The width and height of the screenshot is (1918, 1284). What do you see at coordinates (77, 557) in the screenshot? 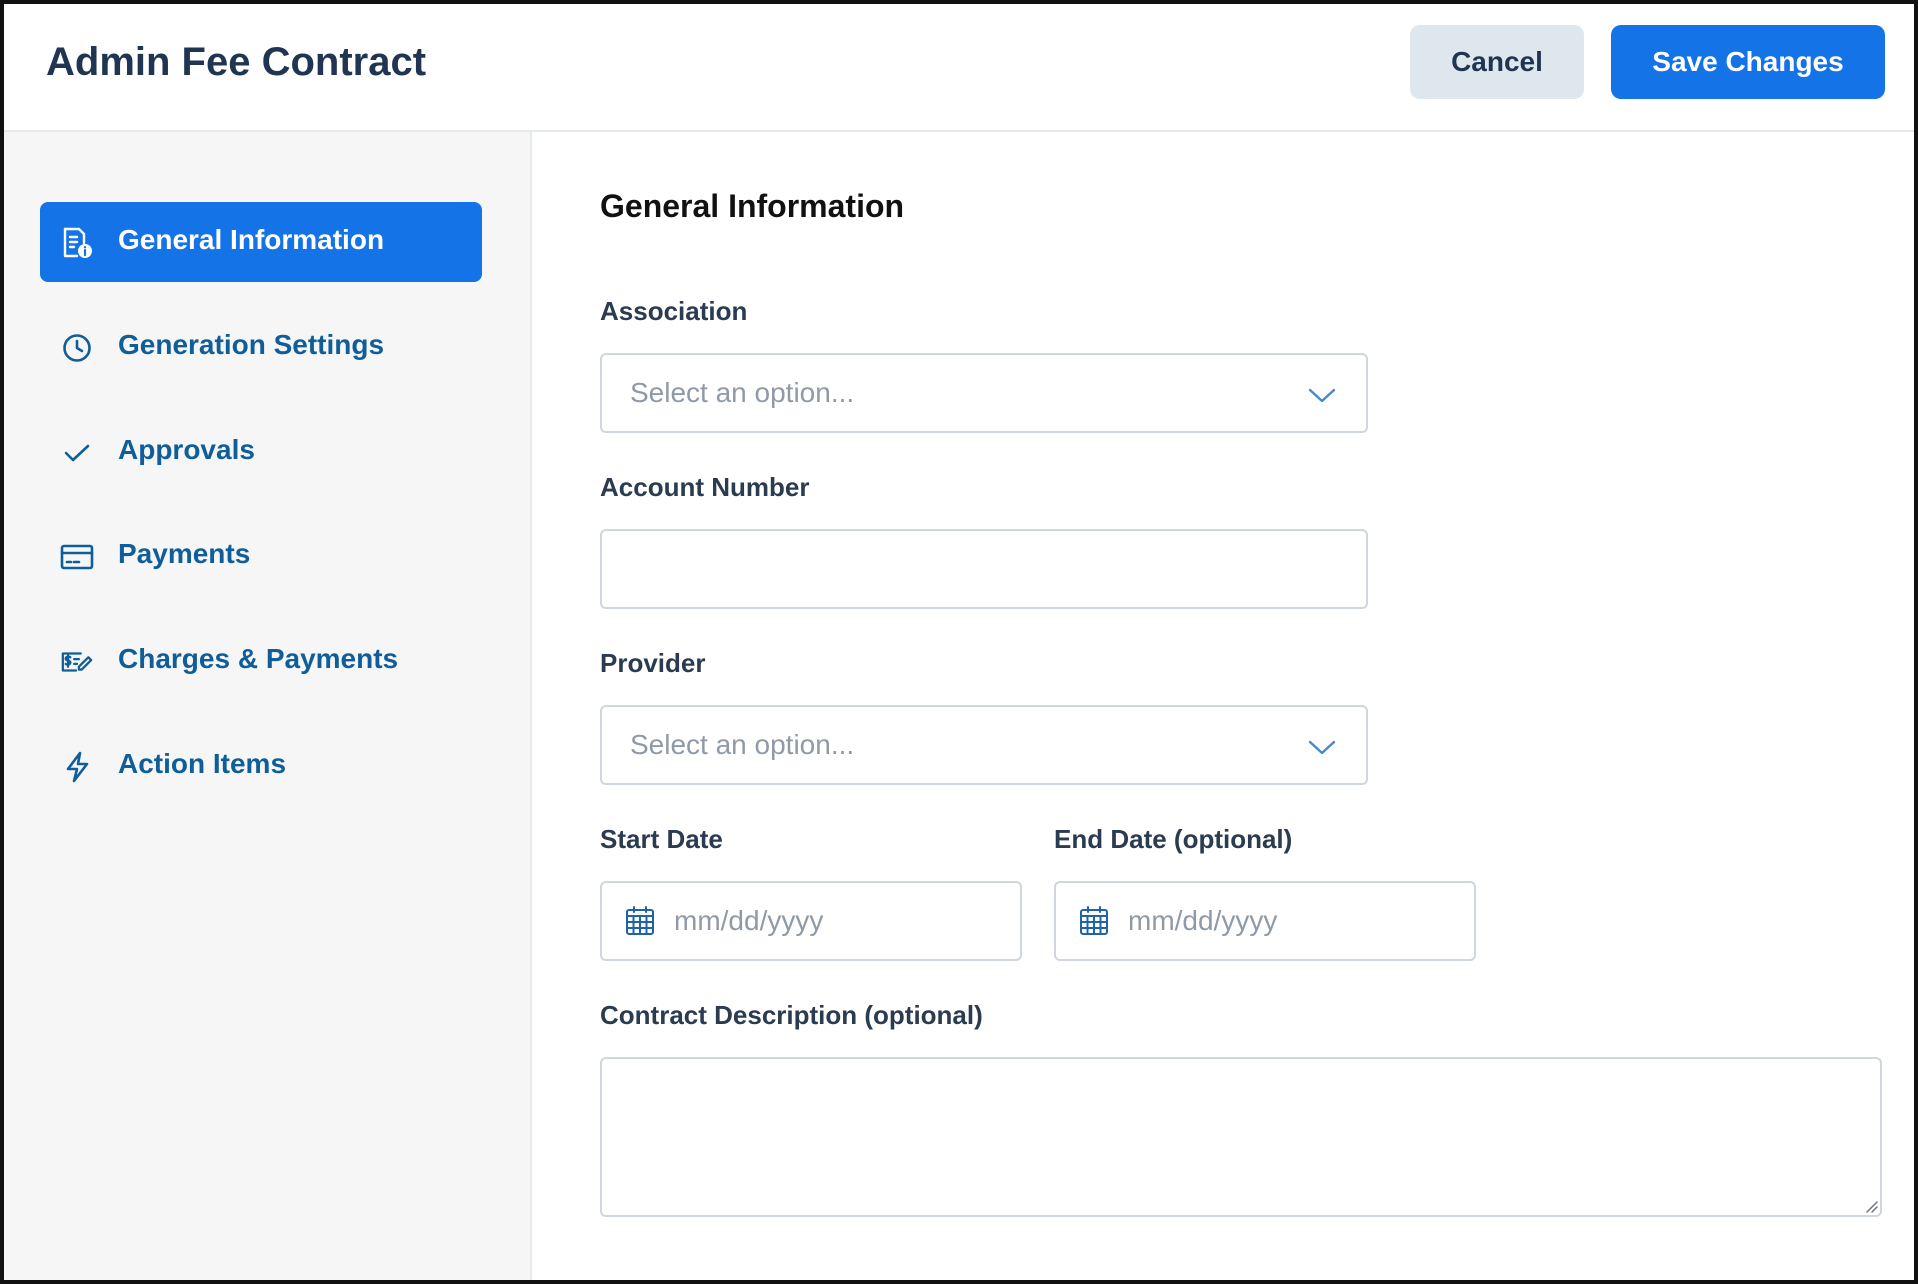
I see `credit-card-icon` at bounding box center [77, 557].